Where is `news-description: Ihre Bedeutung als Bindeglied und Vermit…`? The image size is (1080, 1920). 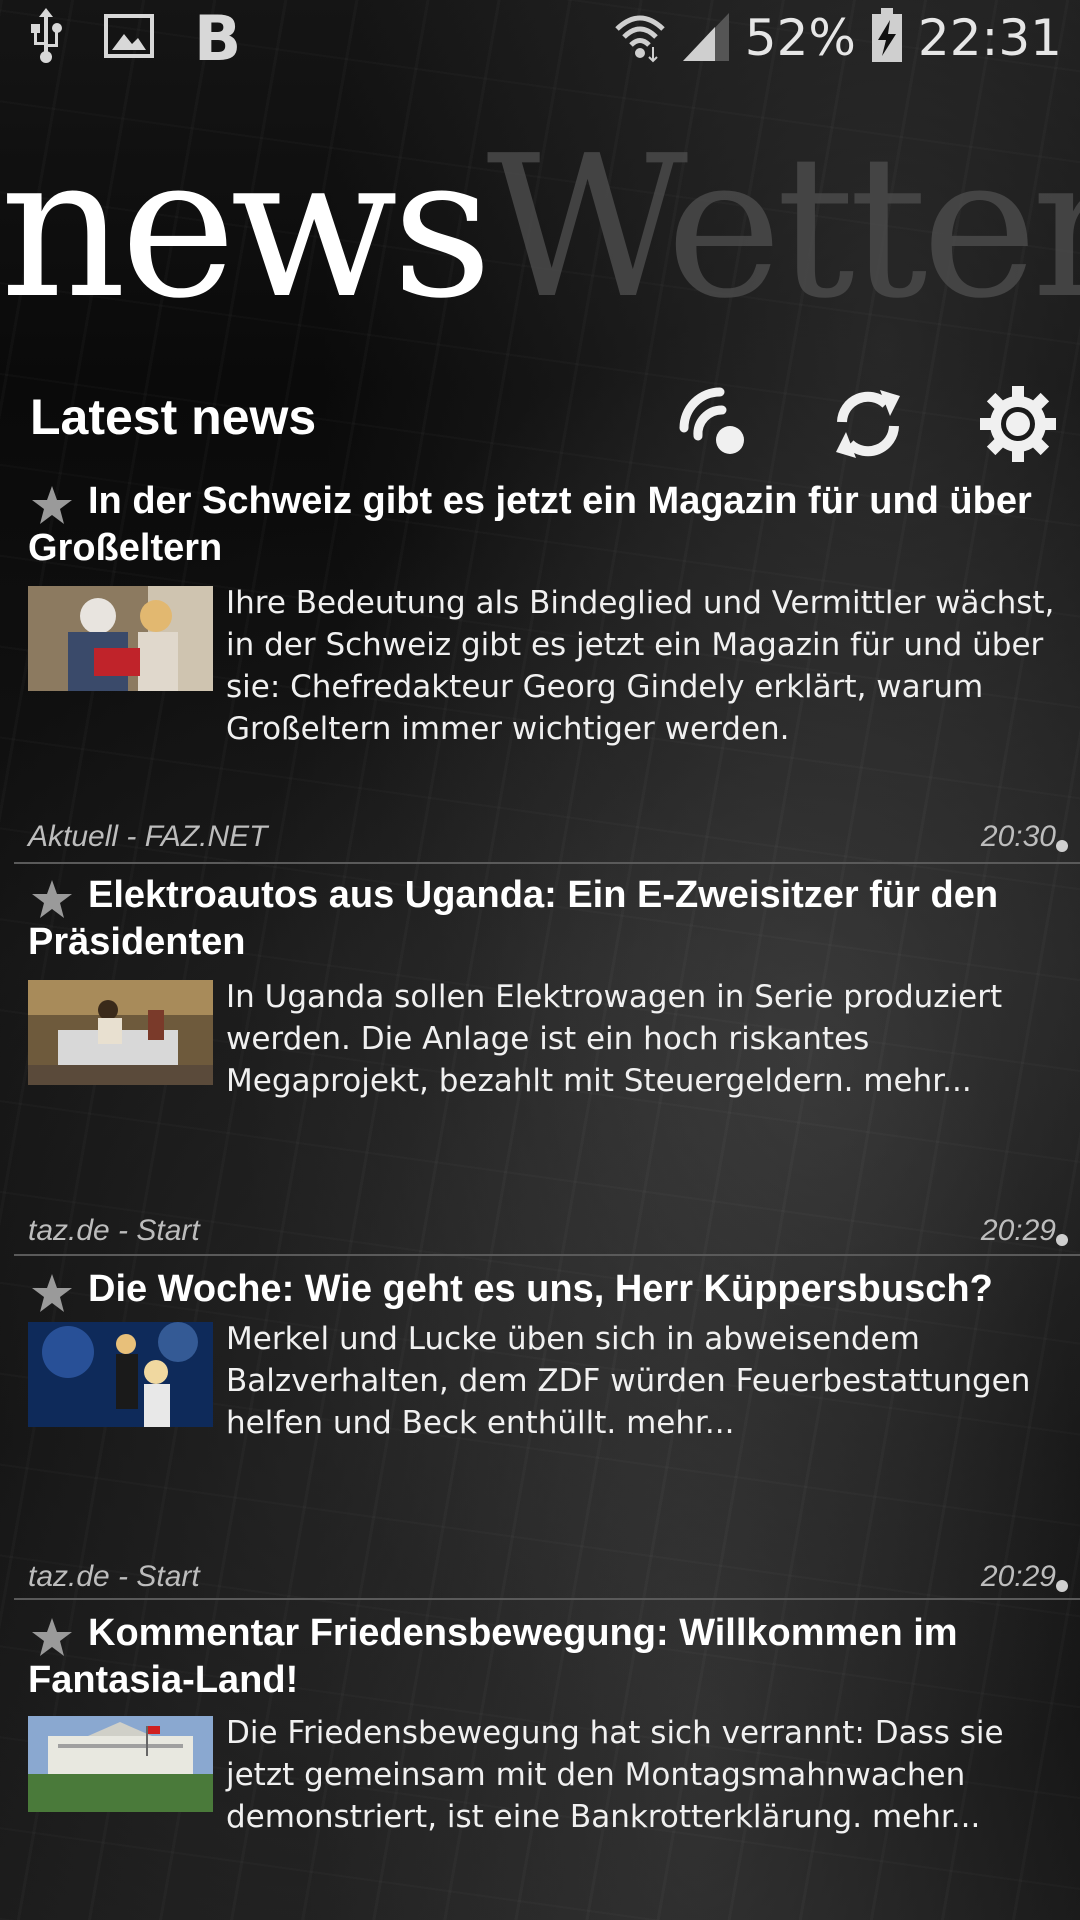 news-description: Ihre Bedeutung als Bindeglied und Vermit… is located at coordinates (640, 666).